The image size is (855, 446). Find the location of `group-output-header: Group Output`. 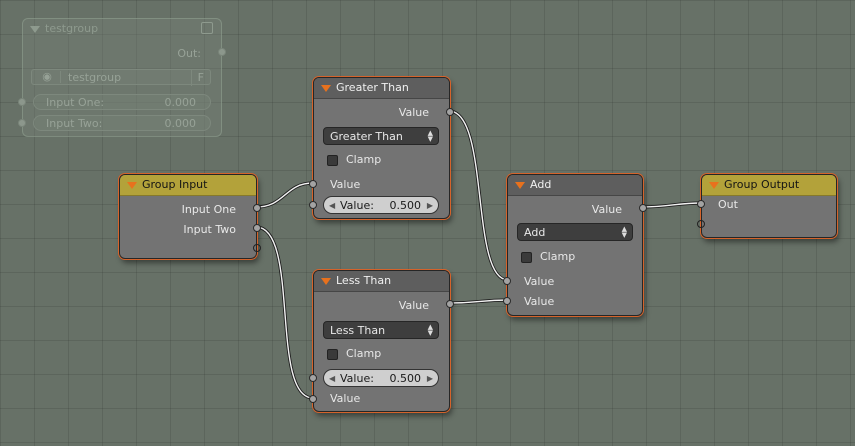

group-output-header: Group Output is located at coordinates (769, 185).